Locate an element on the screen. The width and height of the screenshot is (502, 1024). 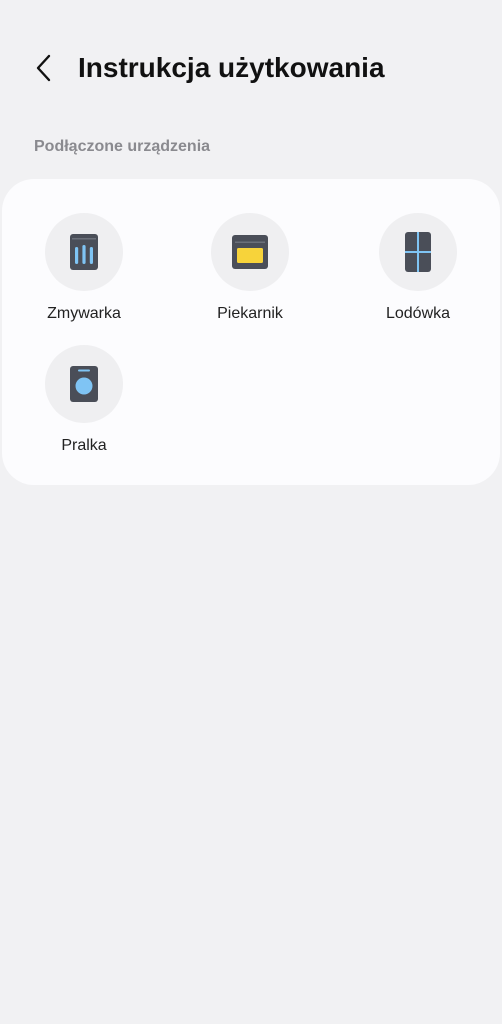
device-fridge: Lodówka is located at coordinates (418, 268).